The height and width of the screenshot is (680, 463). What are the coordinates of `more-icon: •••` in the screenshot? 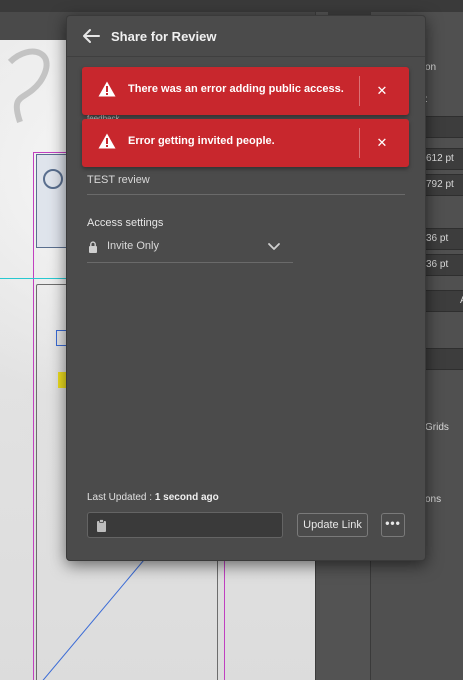 It's located at (393, 525).